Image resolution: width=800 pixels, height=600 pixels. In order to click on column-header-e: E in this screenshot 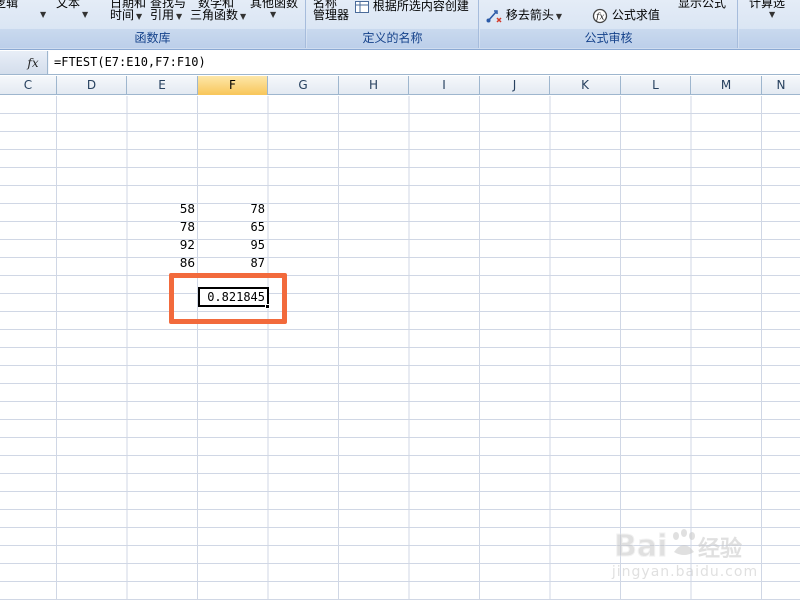, I will do `click(162, 85)`.